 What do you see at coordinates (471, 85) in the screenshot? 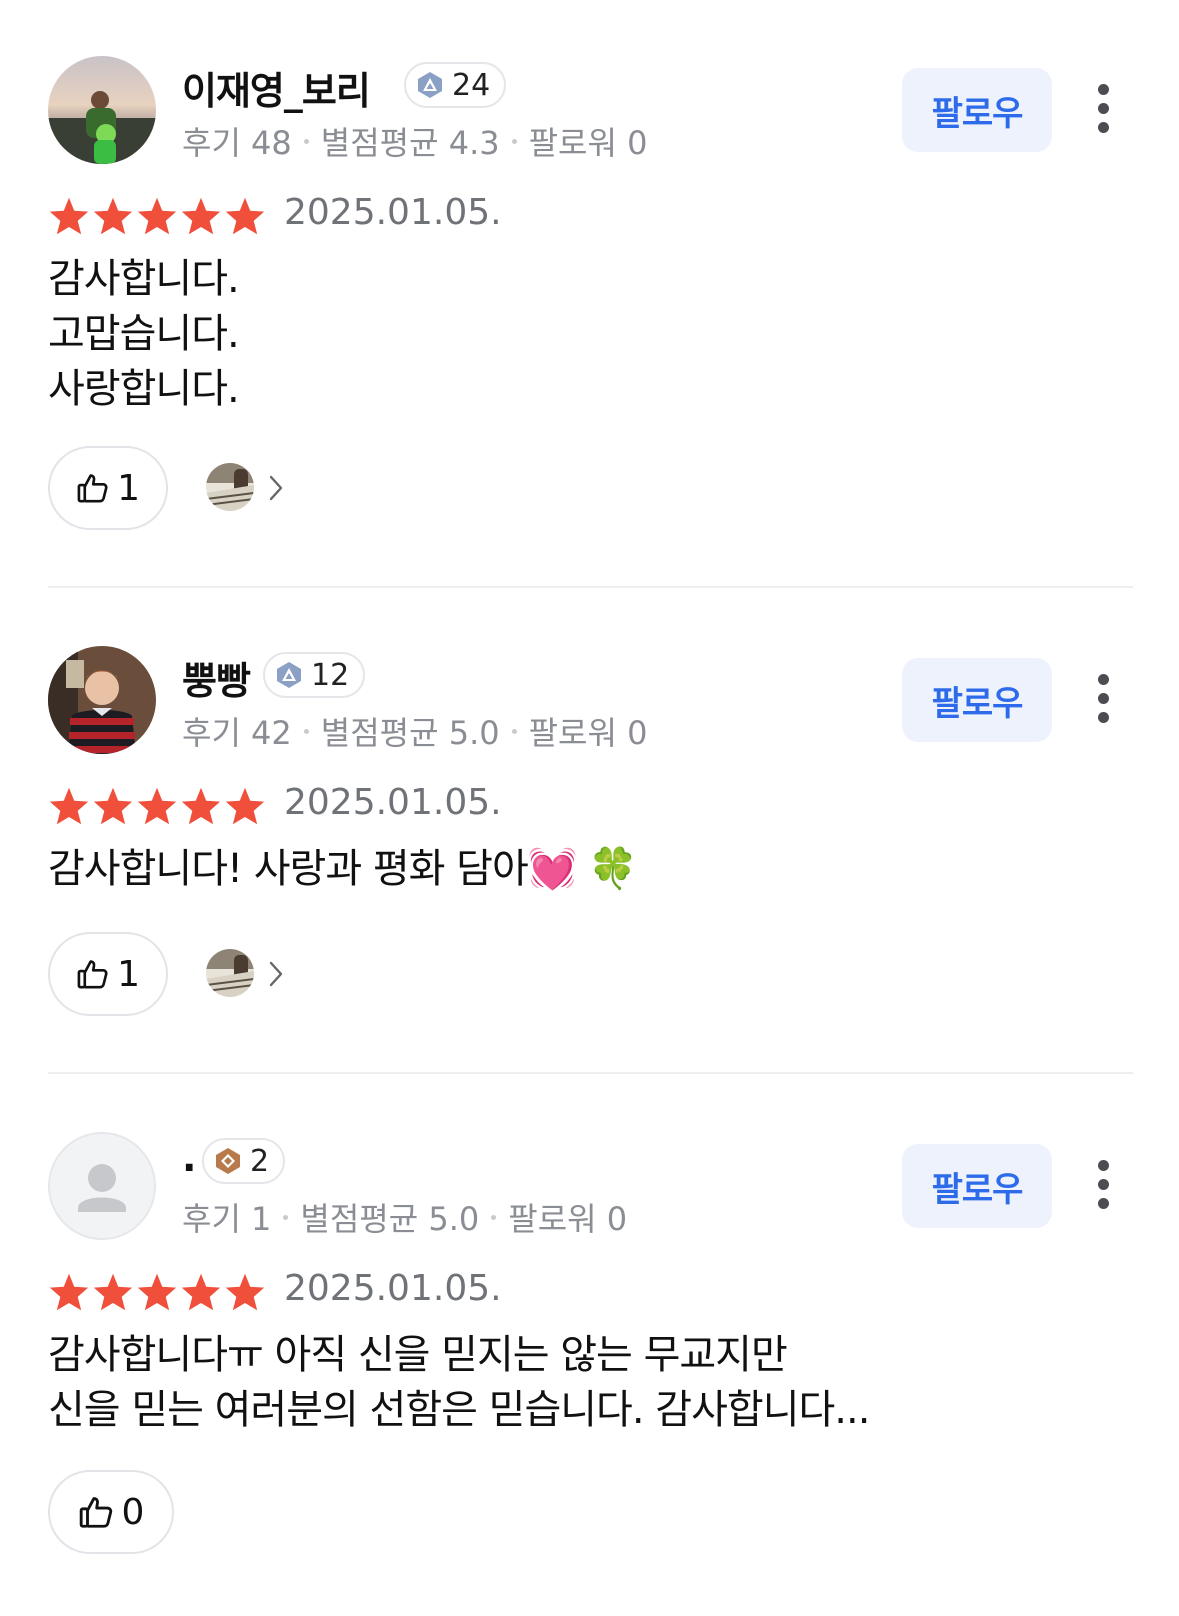
I see `level-number: 24` at bounding box center [471, 85].